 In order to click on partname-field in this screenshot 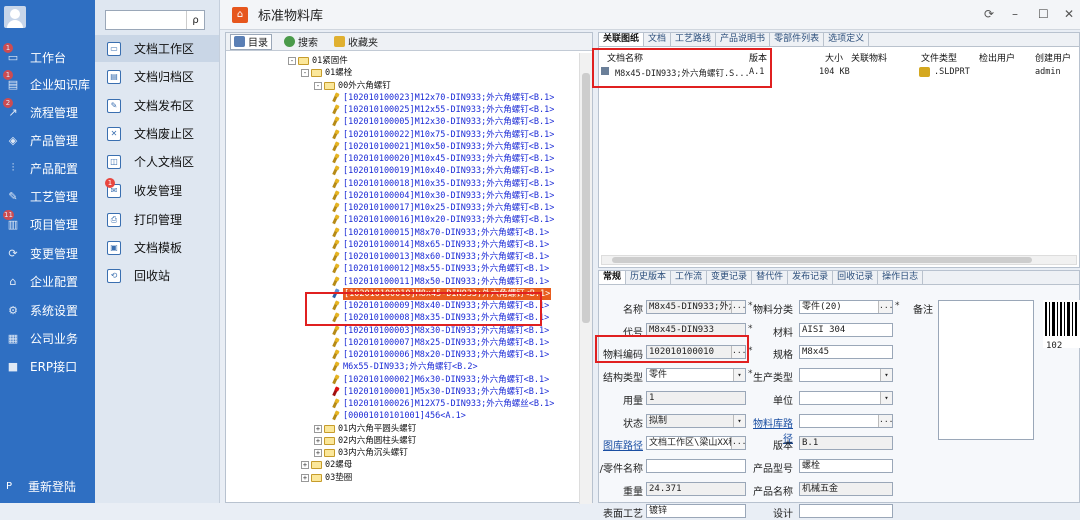, I will do `click(696, 465)`.